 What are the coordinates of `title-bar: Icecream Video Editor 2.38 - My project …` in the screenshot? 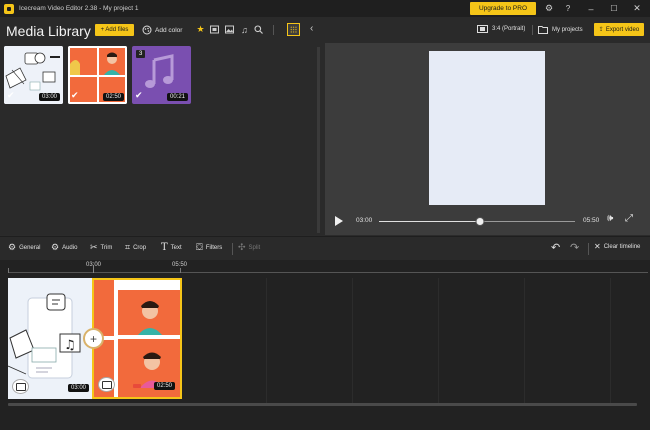 It's located at (325, 8).